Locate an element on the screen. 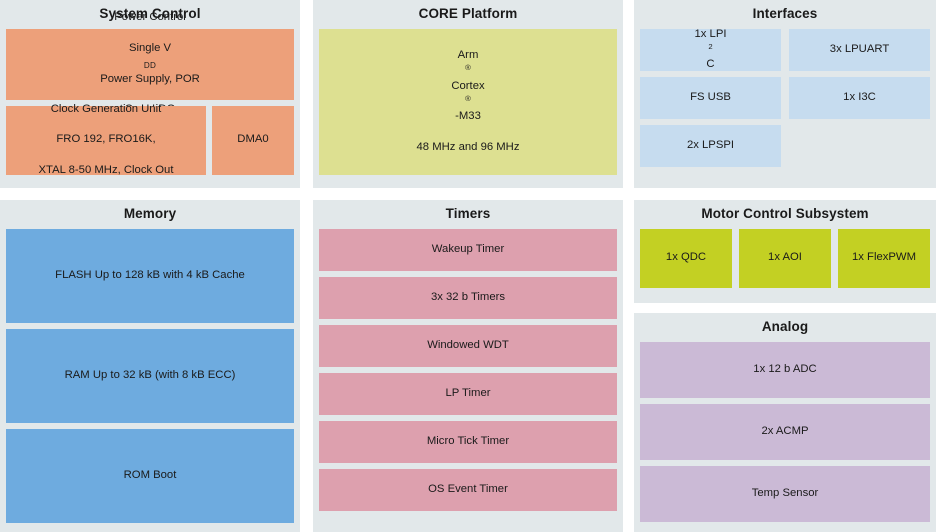  block-wakeup-timer: Wakeup Timer is located at coordinates (468, 249).